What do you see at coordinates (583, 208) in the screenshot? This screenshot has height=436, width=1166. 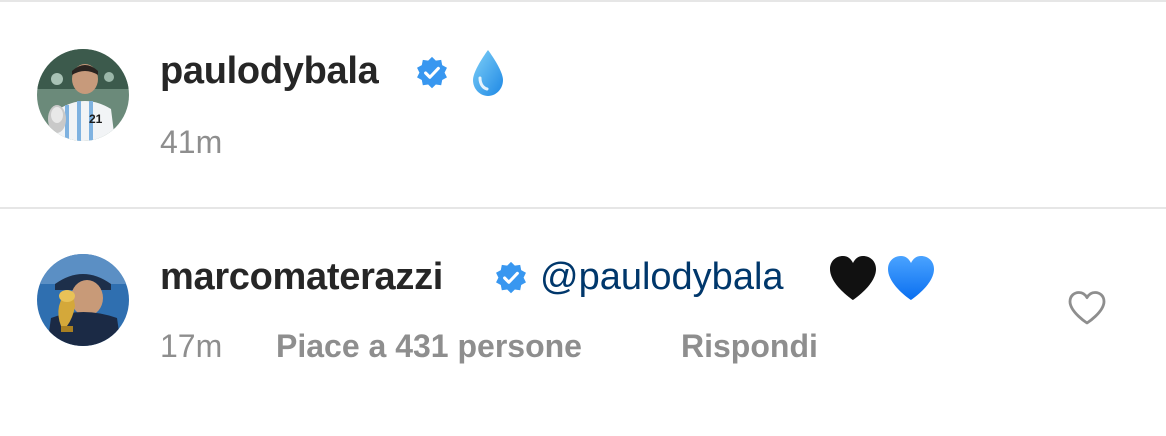 I see `comment-divider` at bounding box center [583, 208].